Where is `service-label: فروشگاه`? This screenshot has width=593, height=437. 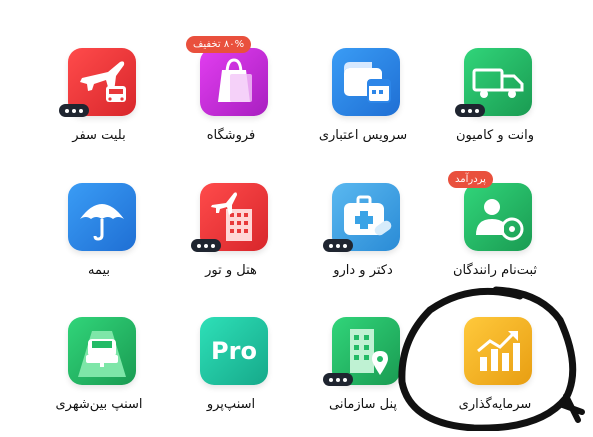
service-label: فروشگاه is located at coordinates (231, 135).